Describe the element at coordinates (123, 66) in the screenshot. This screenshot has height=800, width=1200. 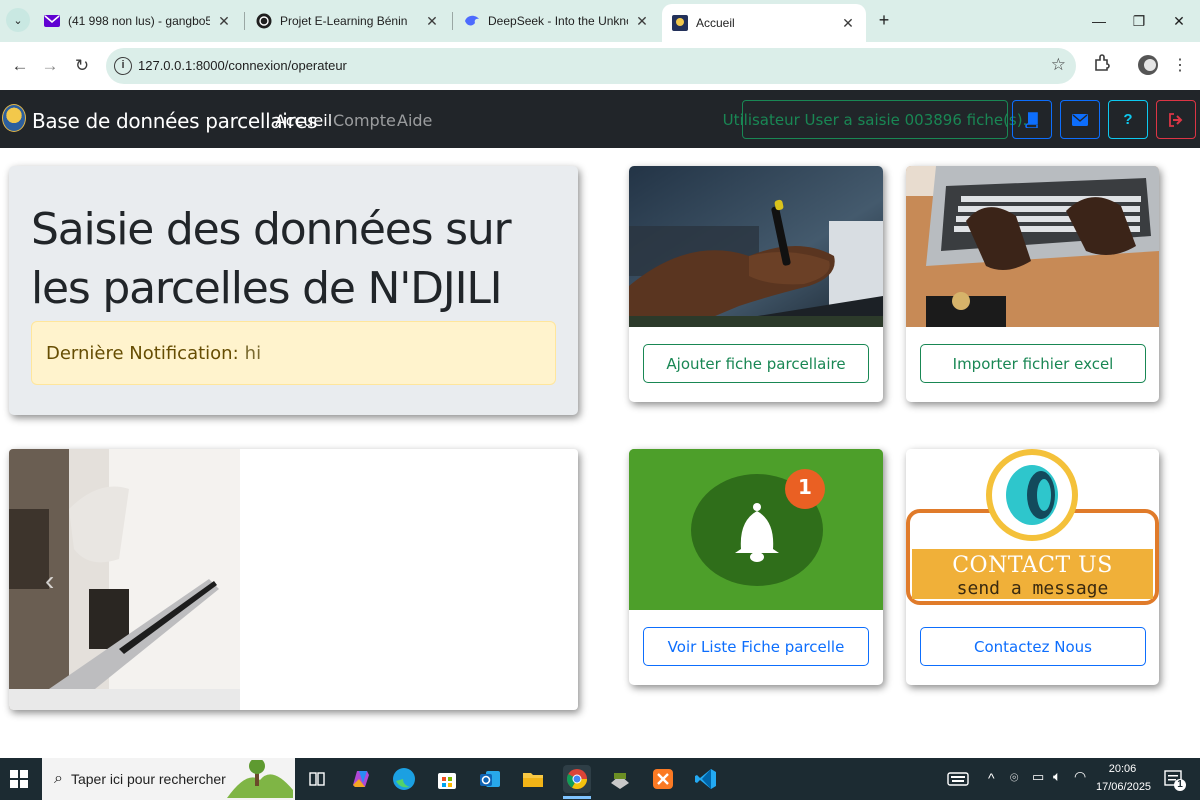
I see `site-info-icon: i` at that location.